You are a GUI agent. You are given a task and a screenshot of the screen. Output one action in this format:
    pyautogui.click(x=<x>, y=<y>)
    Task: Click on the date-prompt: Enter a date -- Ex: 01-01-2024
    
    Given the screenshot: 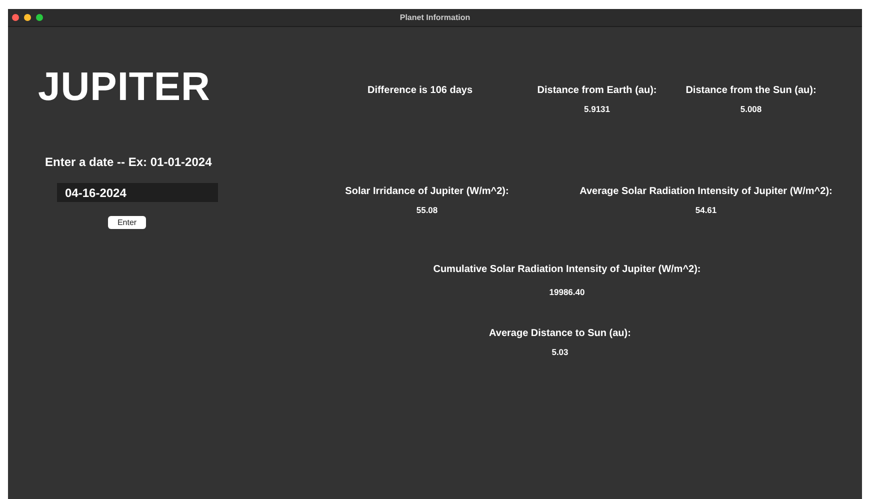 What is the action you would take?
    pyautogui.click(x=128, y=162)
    